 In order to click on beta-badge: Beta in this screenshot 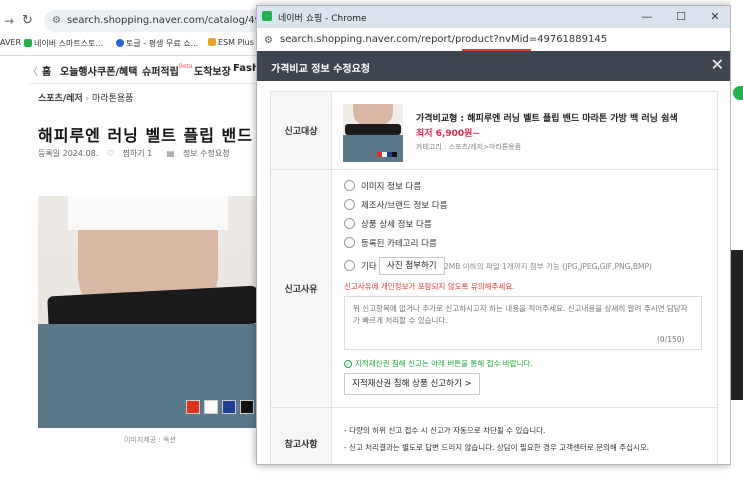, I will do `click(185, 66)`.